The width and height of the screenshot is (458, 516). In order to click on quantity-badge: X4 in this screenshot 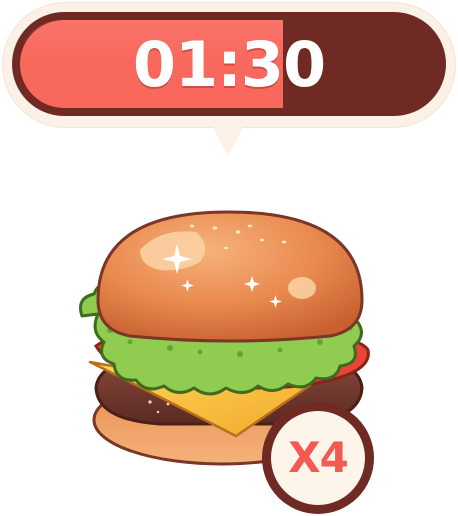, I will do `click(318, 458)`.